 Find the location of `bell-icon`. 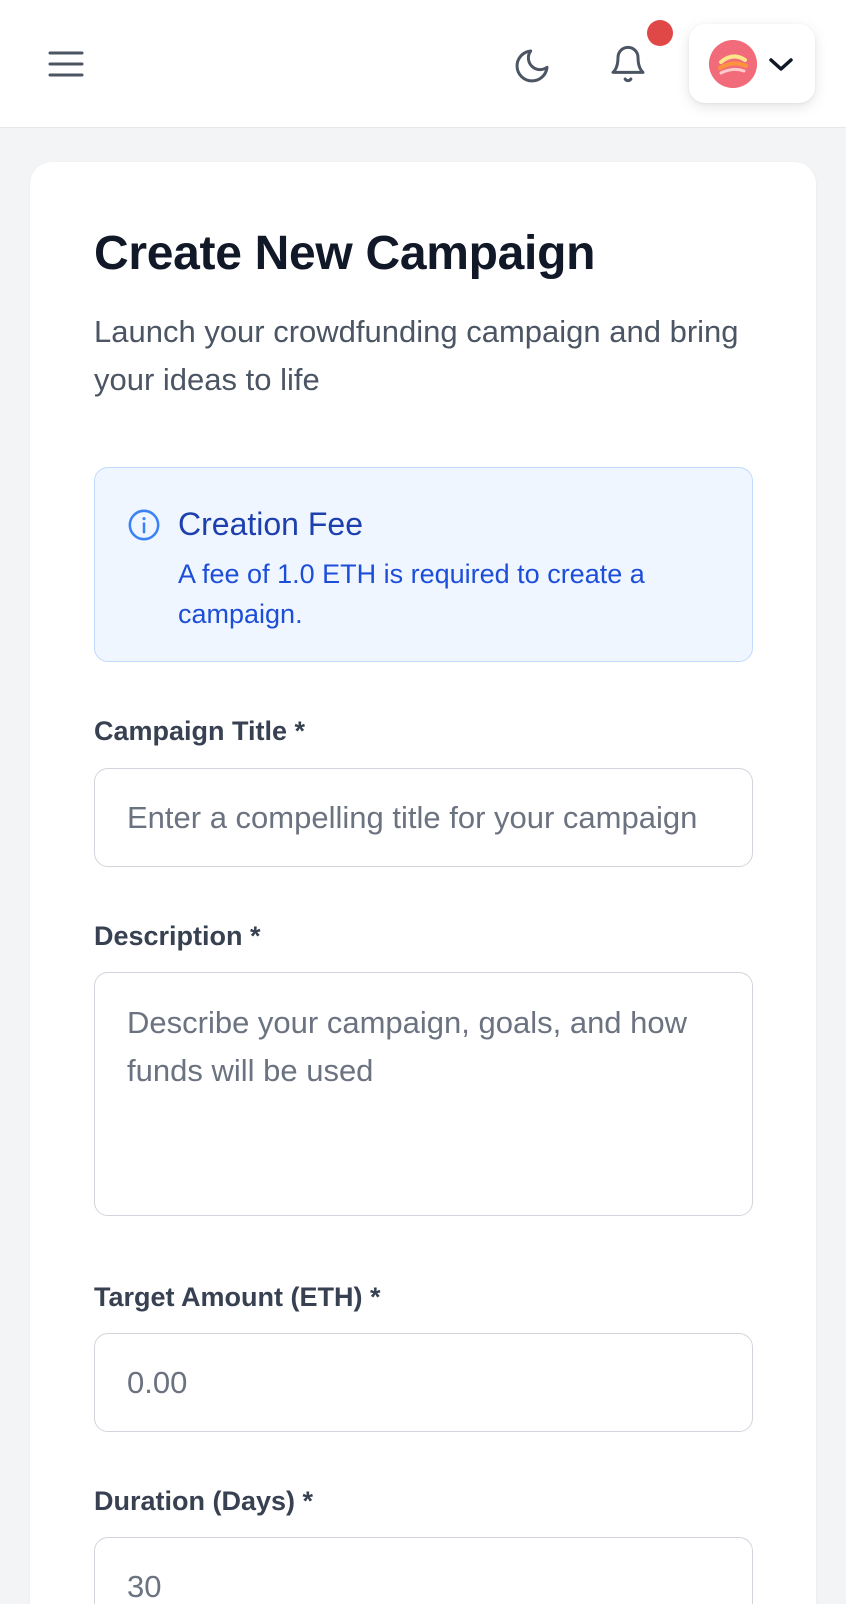

bell-icon is located at coordinates (628, 64).